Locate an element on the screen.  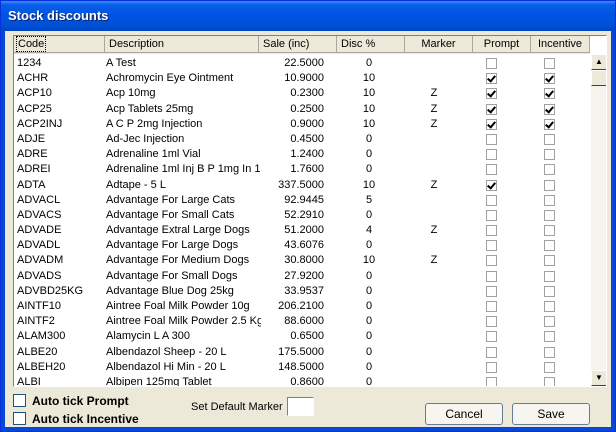
cell-code: ADVADS is located at coordinates (58, 276).